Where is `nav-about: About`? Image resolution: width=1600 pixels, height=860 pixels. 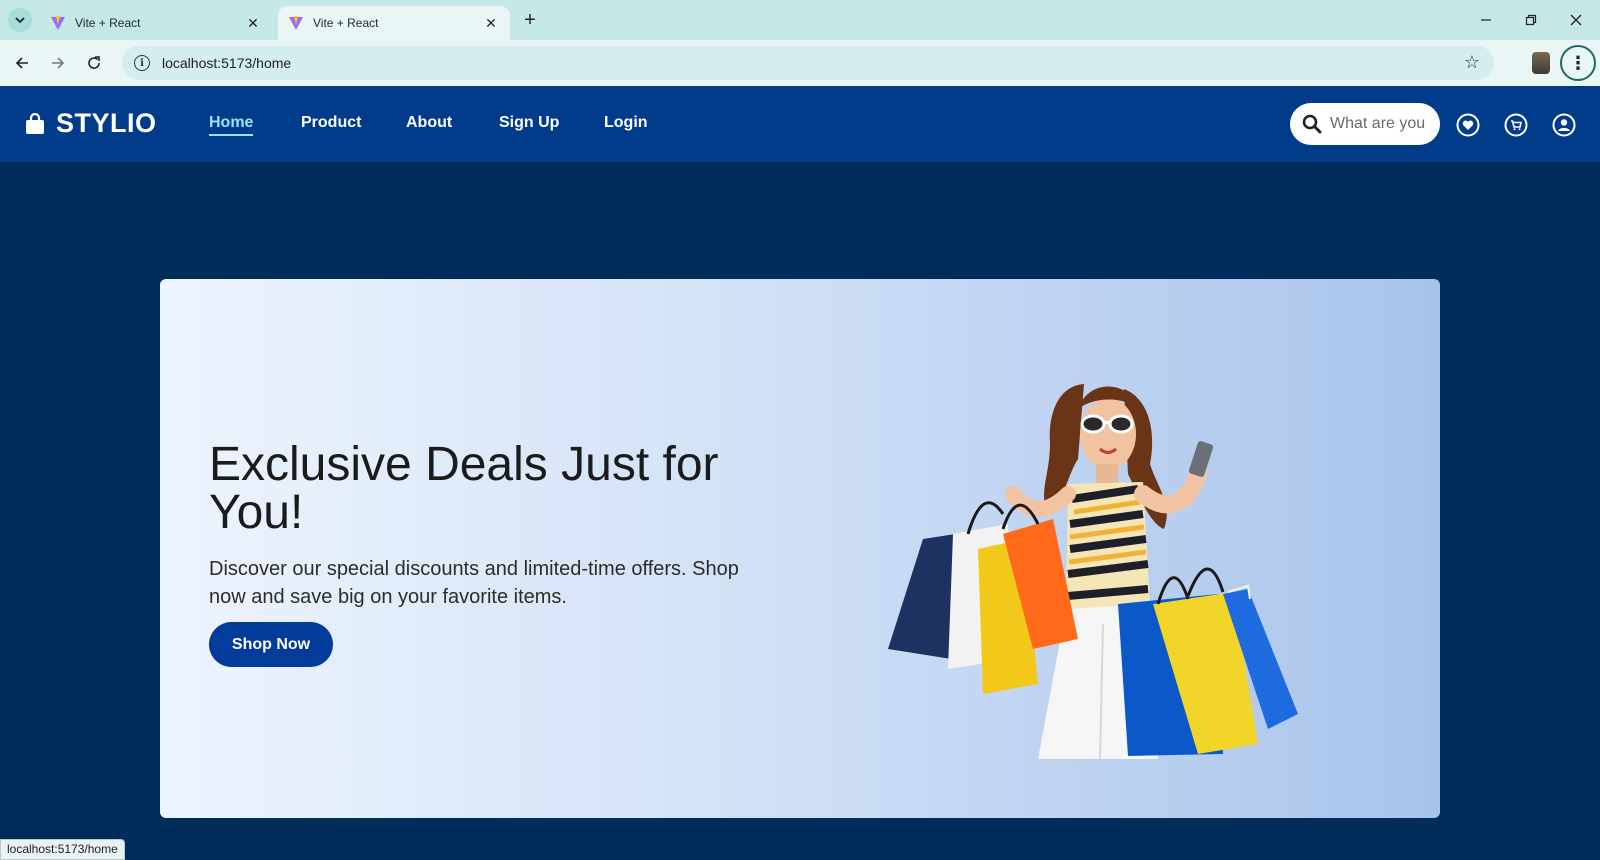
nav-about: About is located at coordinates (429, 123).